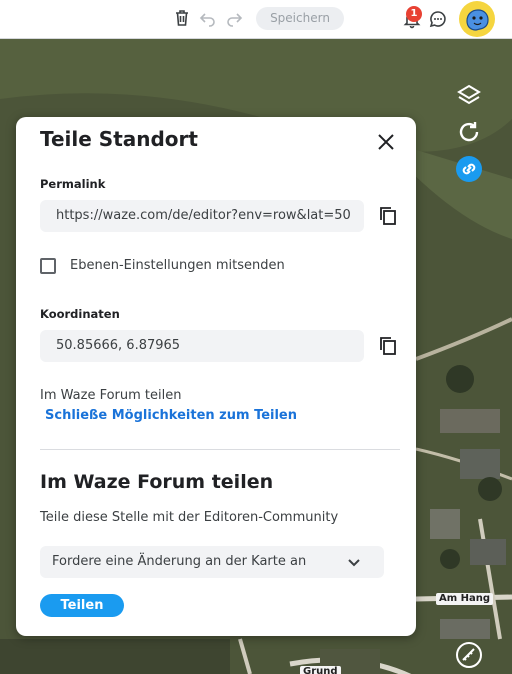 This screenshot has width=512, height=674. What do you see at coordinates (354, 563) in the screenshot?
I see `chevron-down-icon` at bounding box center [354, 563].